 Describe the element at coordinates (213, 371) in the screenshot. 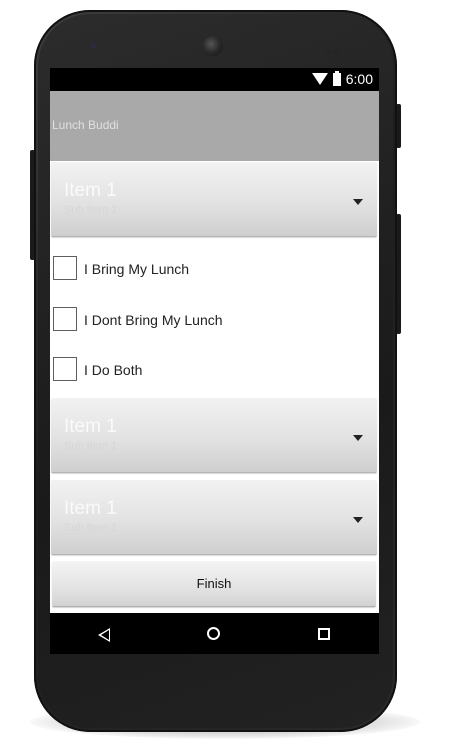

I see `checkbox-row-do-both: I Do Both` at that location.